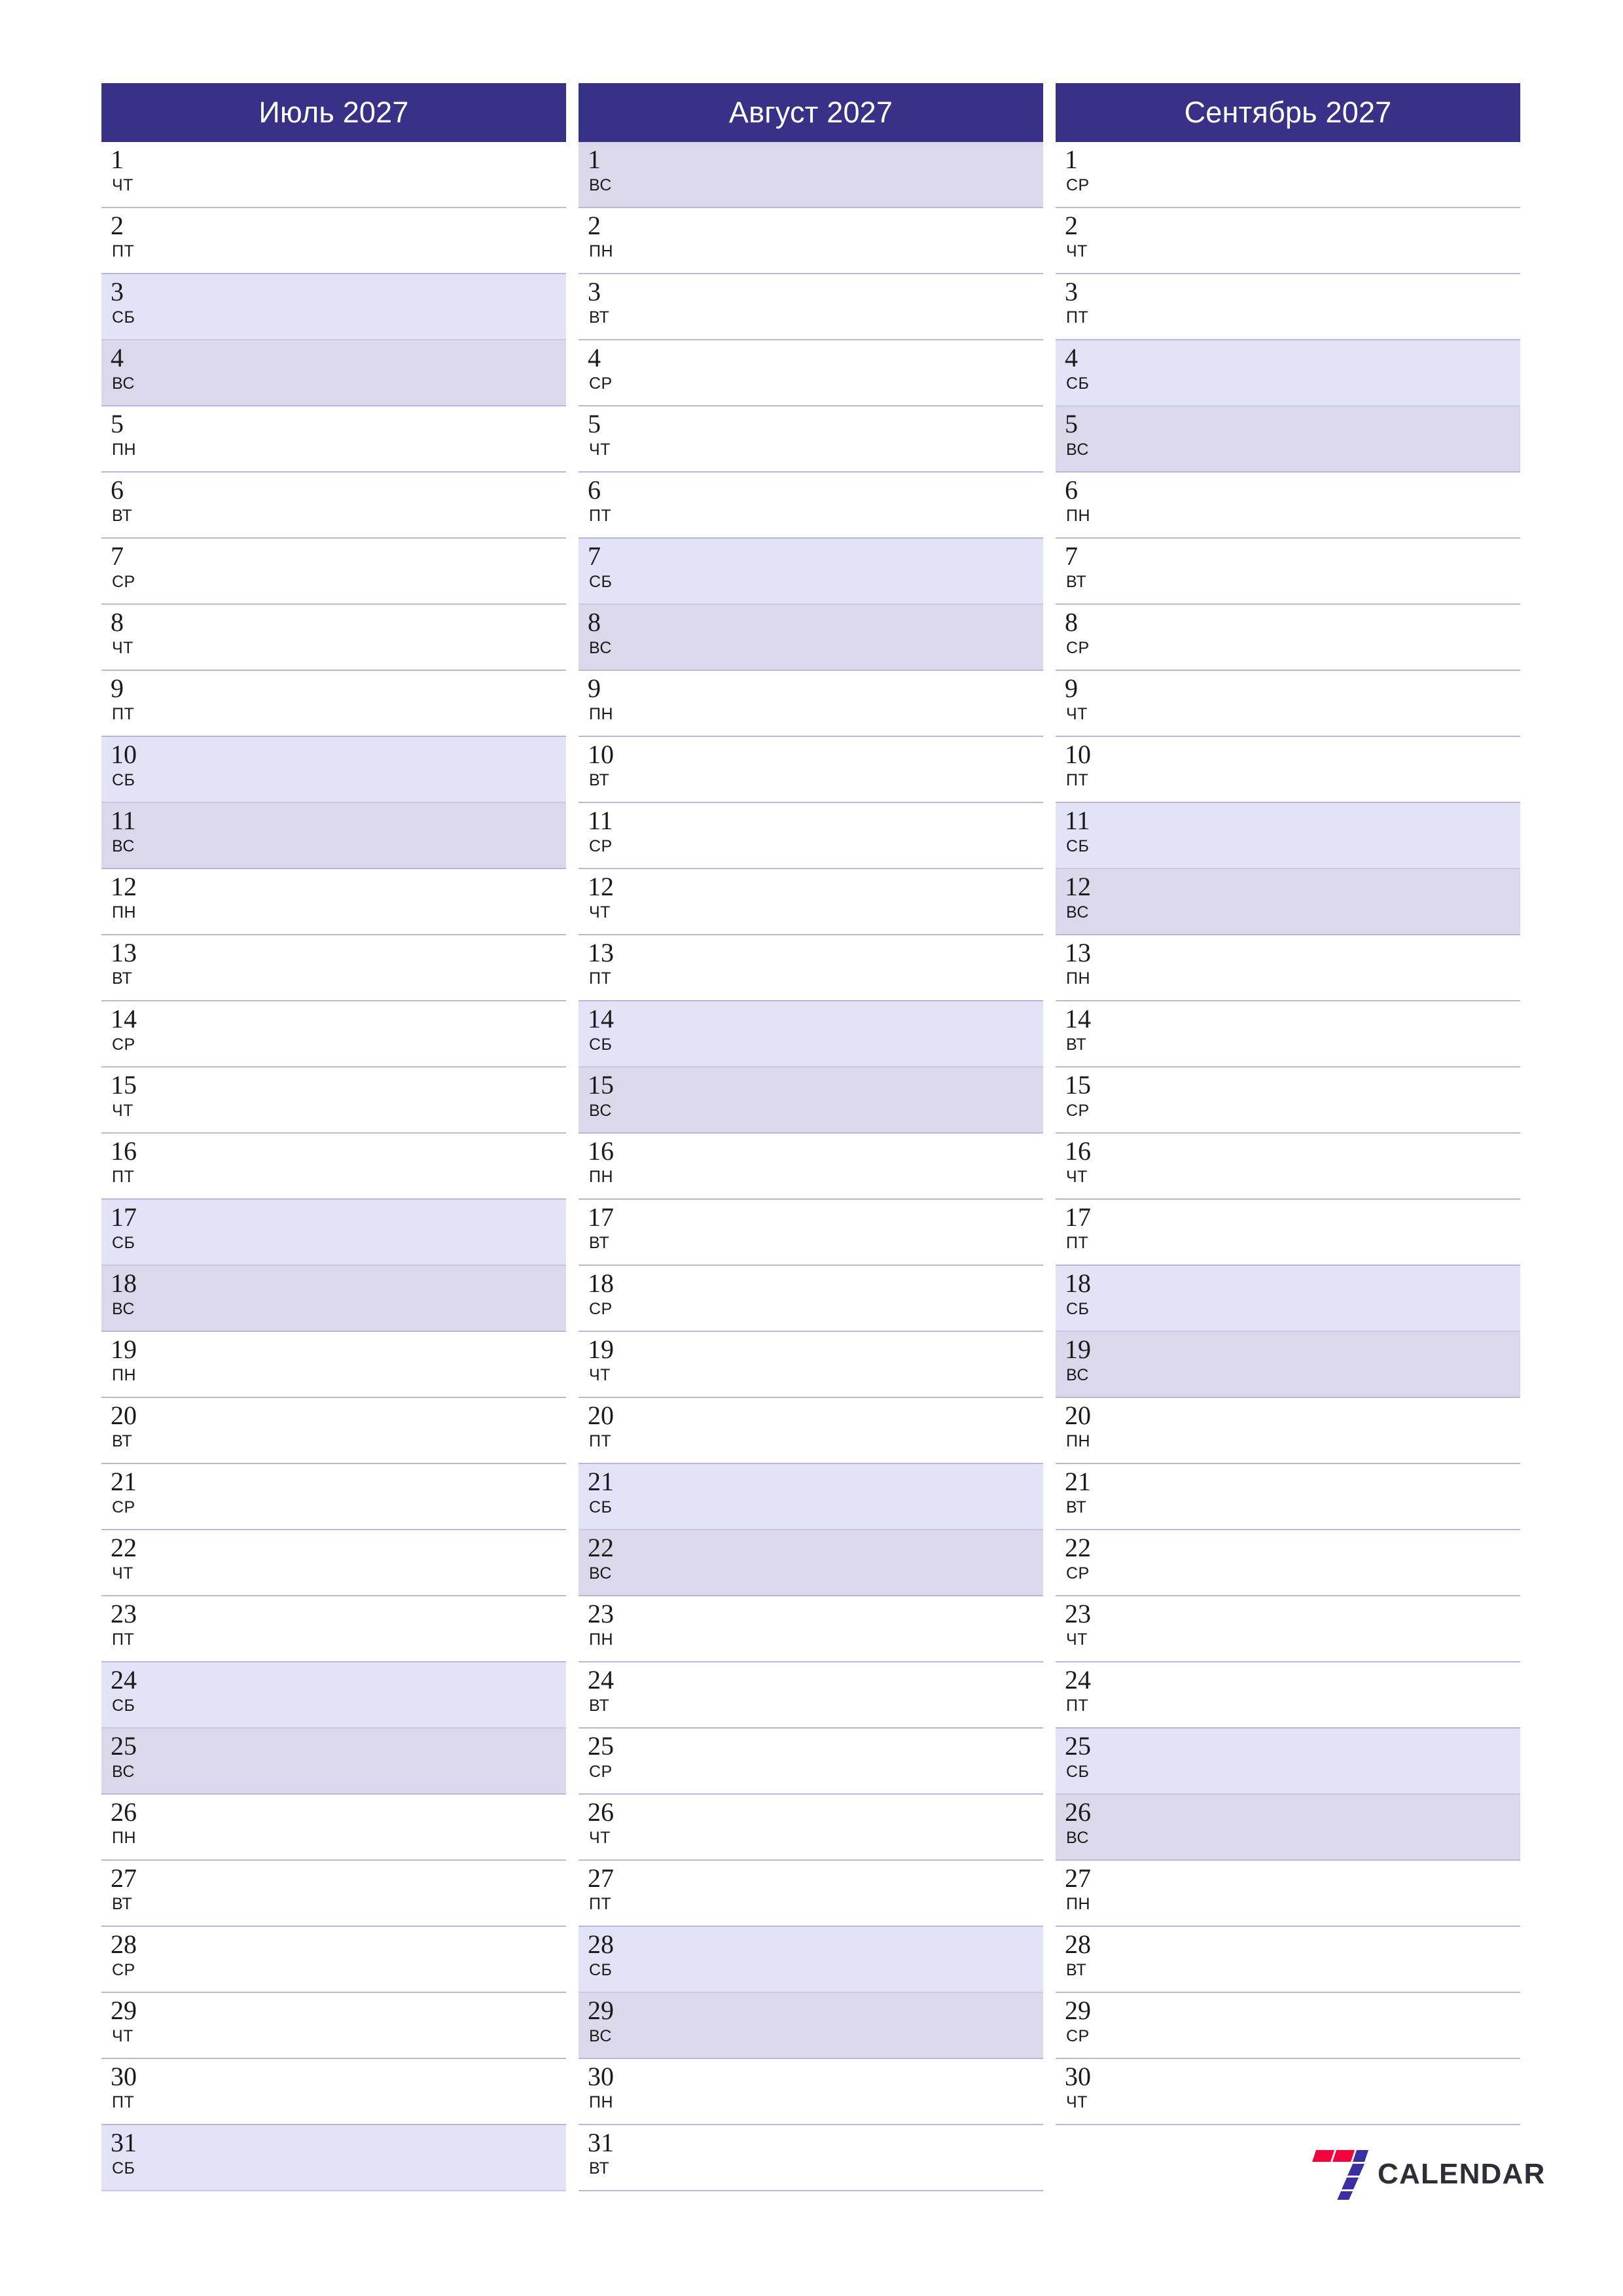  I want to click on day-row: 4 ВС, so click(333, 373).